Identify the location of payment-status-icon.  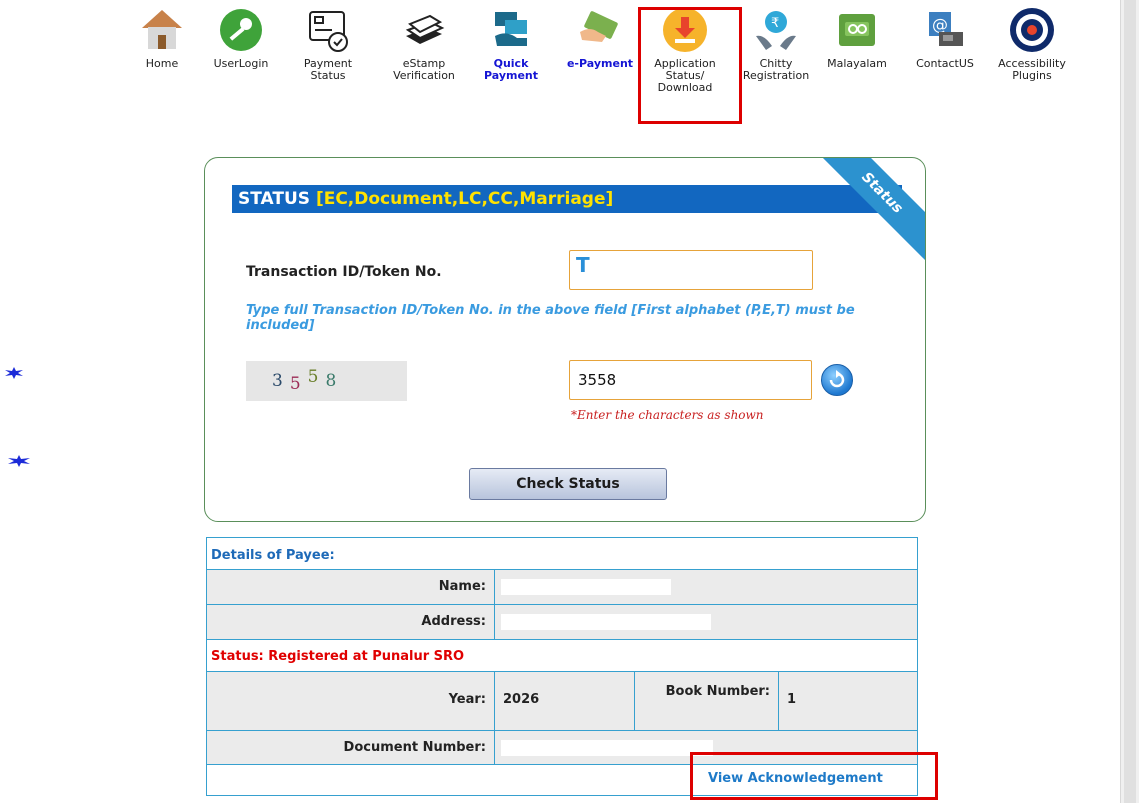
(328, 30).